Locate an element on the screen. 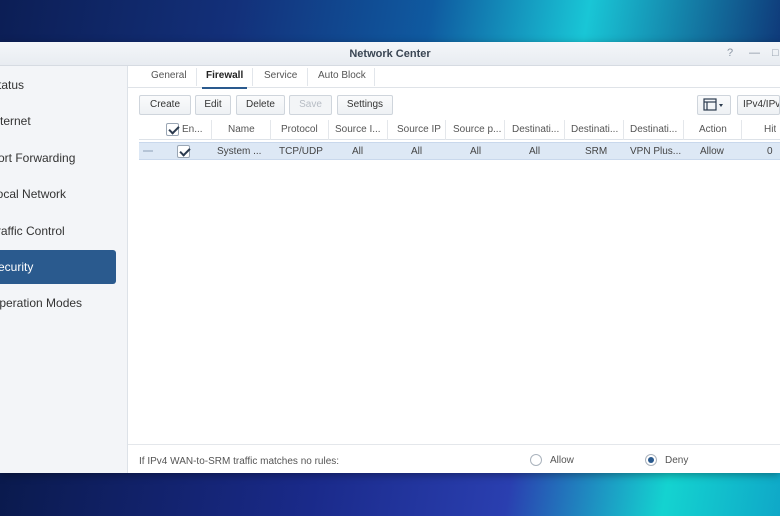  tab-bar: General Firewall Service Auto Block is located at coordinates (454, 77).